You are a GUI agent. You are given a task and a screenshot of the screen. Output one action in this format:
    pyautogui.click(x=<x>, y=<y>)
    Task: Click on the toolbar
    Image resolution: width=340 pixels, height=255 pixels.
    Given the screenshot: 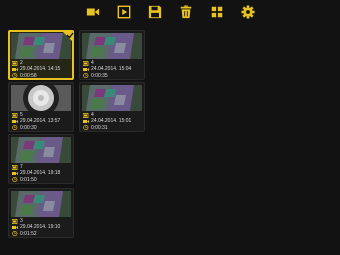 What is the action you would take?
    pyautogui.click(x=170, y=12)
    